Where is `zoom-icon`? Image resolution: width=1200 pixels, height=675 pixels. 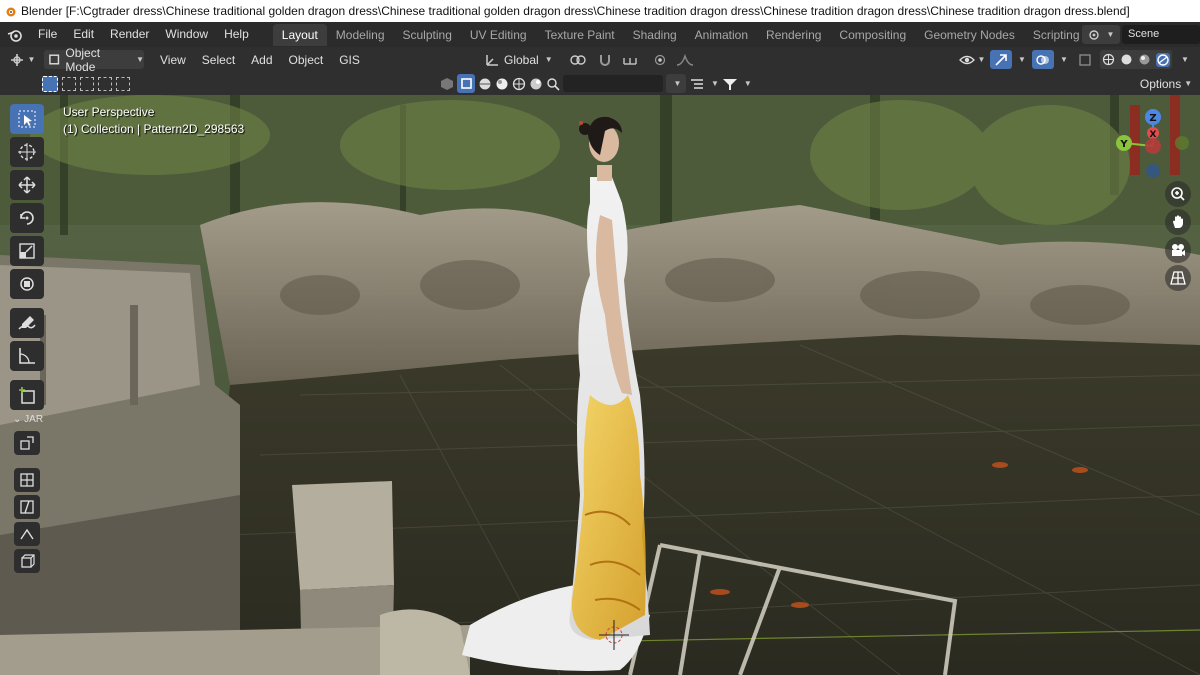 zoom-icon is located at coordinates (1178, 194).